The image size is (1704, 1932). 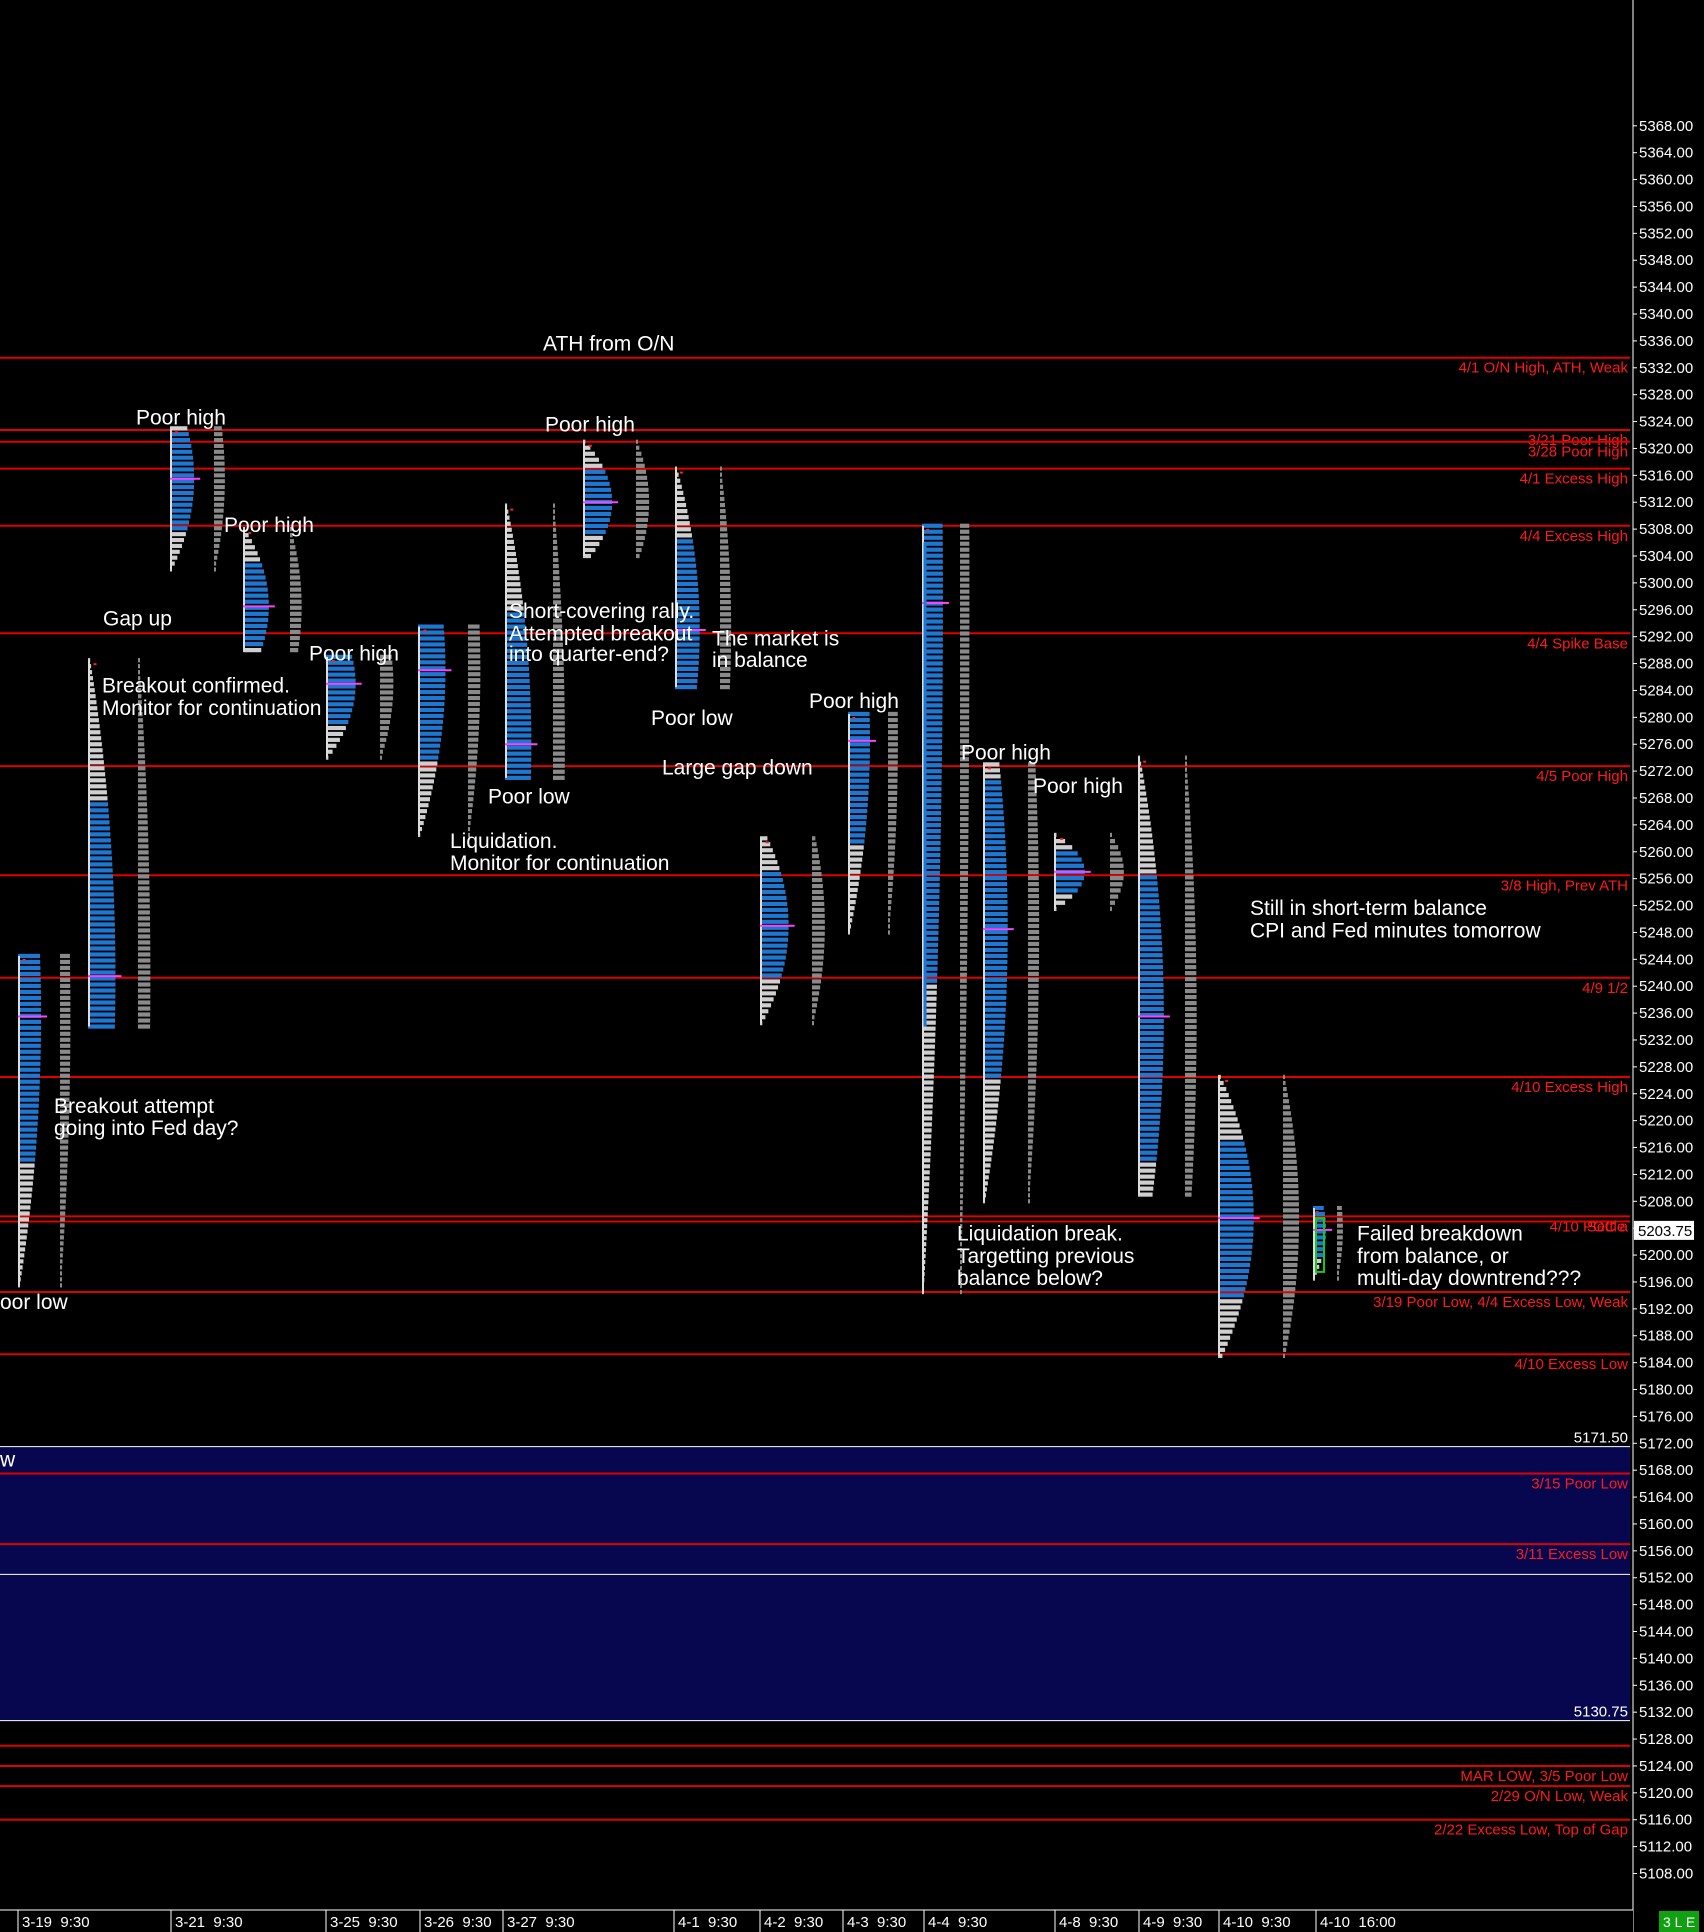 What do you see at coordinates (815, 1583) in the screenshot?
I see `gap-zone-fill` at bounding box center [815, 1583].